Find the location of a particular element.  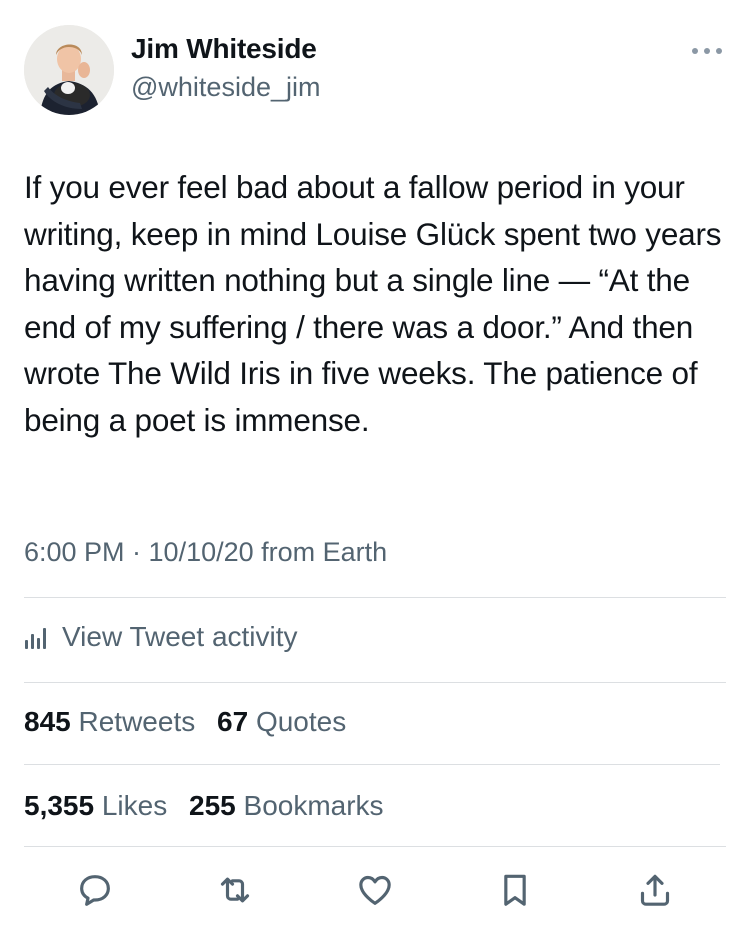

retweets-stat: 845 Retweets is located at coordinates (109, 721).